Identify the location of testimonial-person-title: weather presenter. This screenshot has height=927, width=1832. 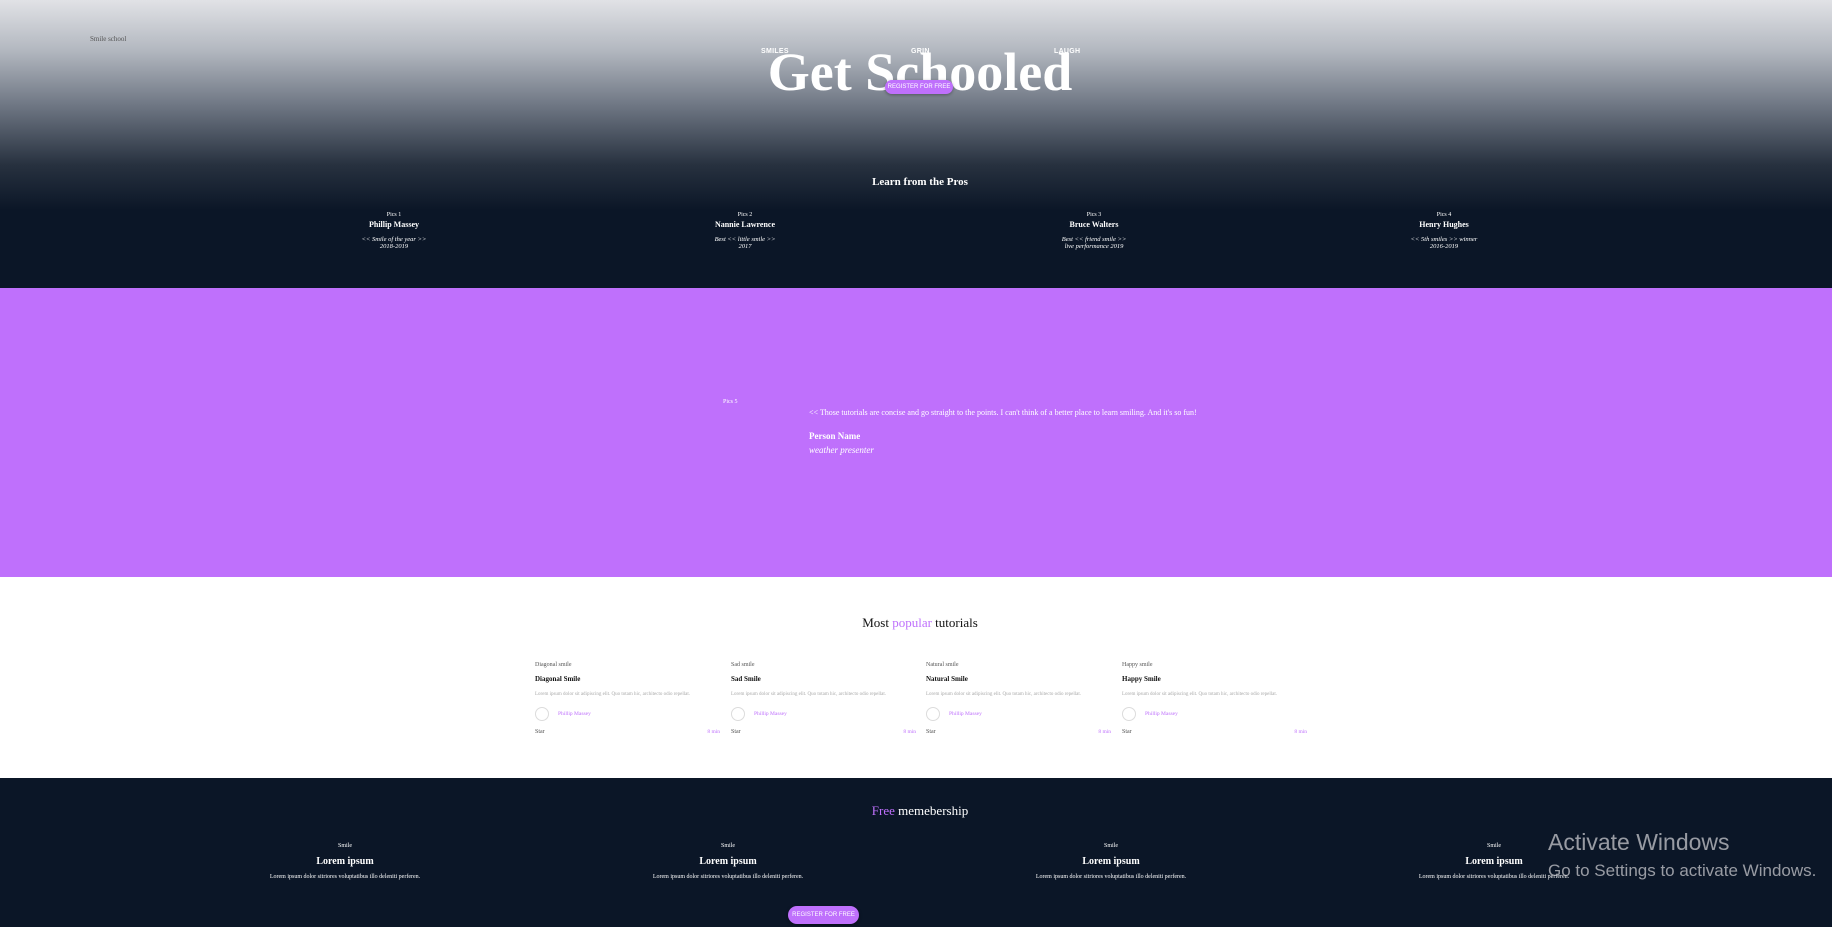
(841, 450).